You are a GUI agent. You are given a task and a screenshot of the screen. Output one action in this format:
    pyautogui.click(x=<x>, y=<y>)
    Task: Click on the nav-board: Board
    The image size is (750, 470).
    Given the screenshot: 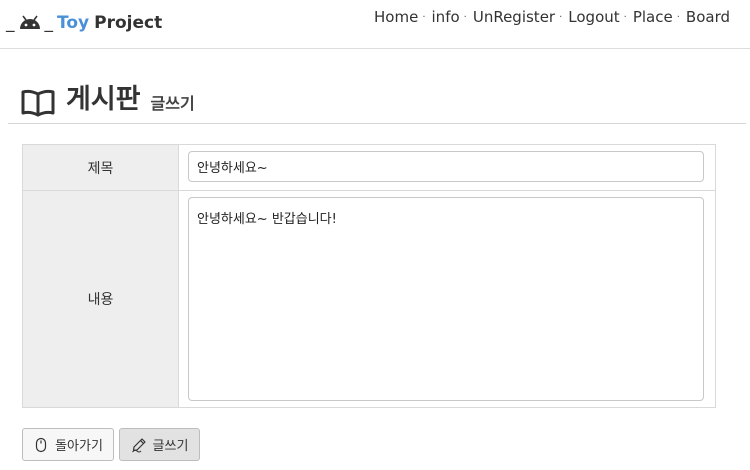 What is the action you would take?
    pyautogui.click(x=708, y=17)
    